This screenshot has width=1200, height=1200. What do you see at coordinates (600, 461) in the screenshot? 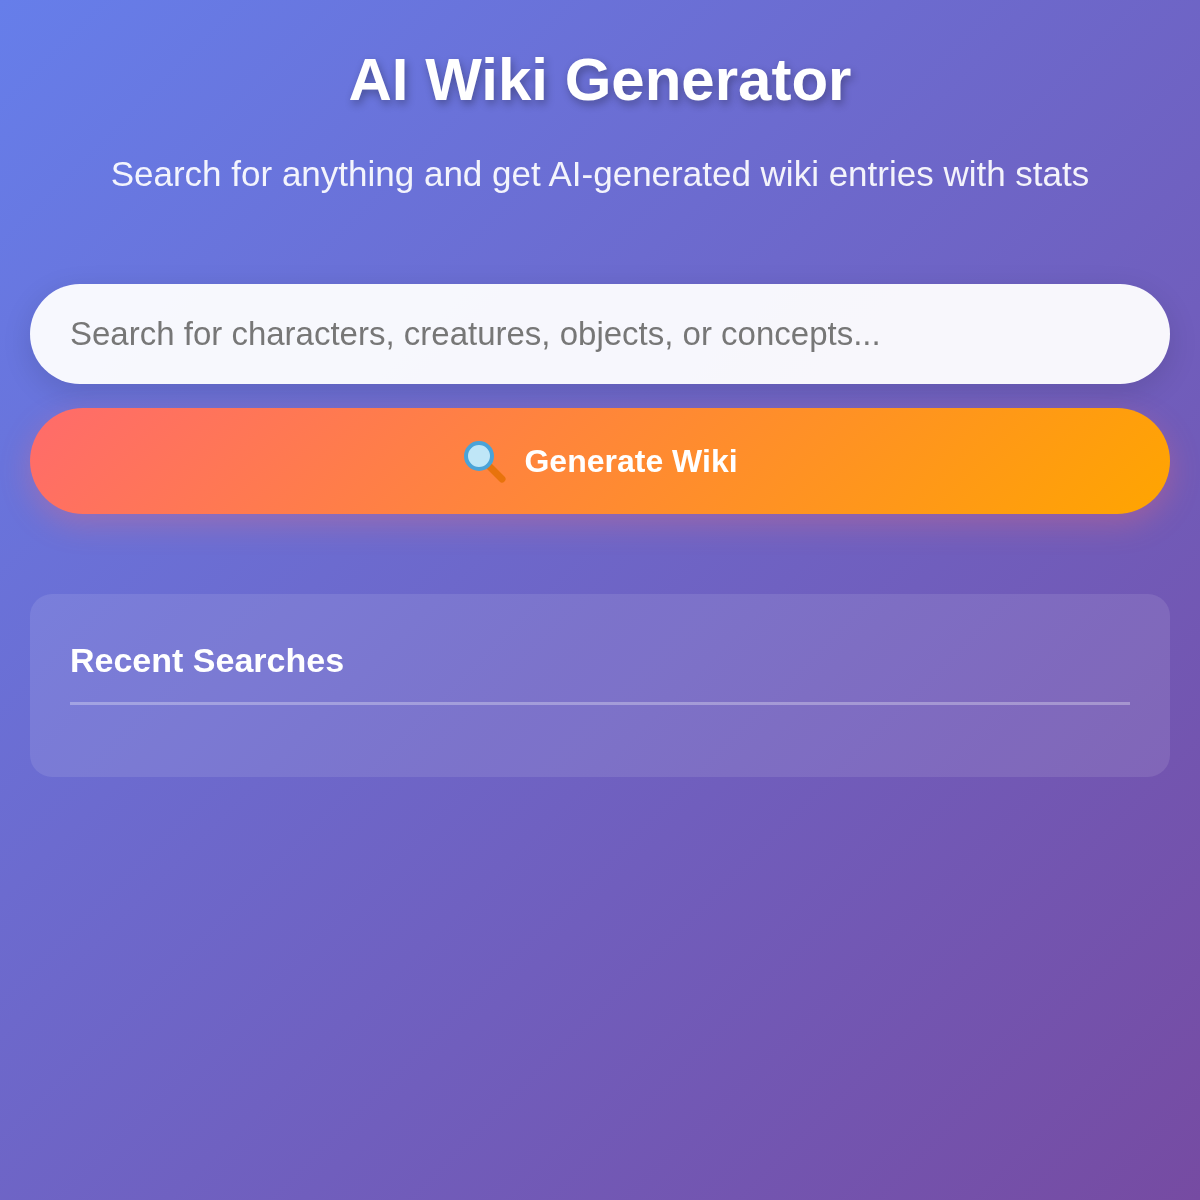
I see `generate-wiki-button: Generate Wiki` at bounding box center [600, 461].